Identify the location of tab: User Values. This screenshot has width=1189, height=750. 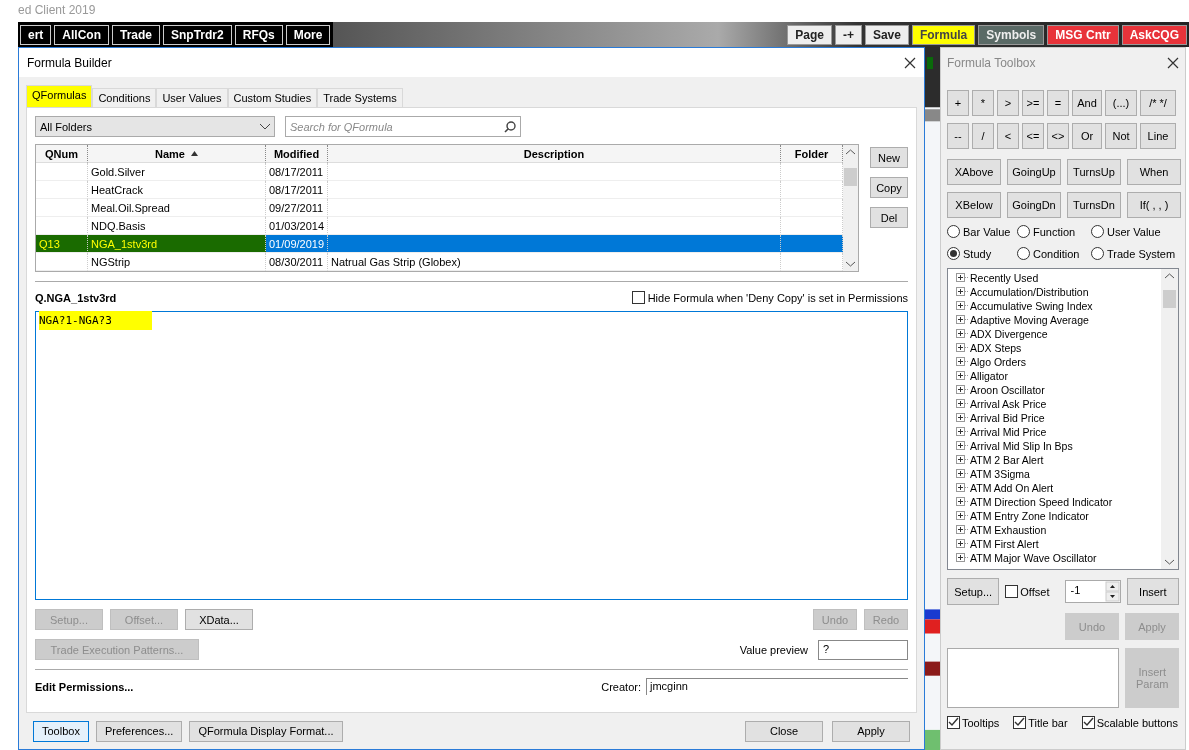
(192, 97).